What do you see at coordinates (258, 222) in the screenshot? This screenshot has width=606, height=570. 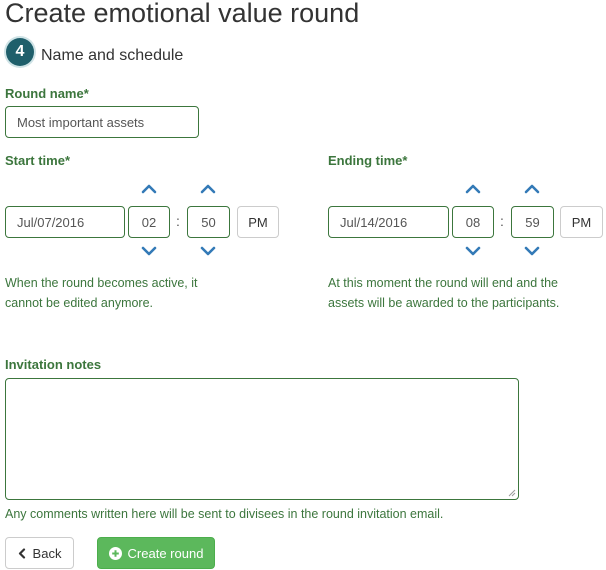 I see `start-meridian-toggle: PM` at bounding box center [258, 222].